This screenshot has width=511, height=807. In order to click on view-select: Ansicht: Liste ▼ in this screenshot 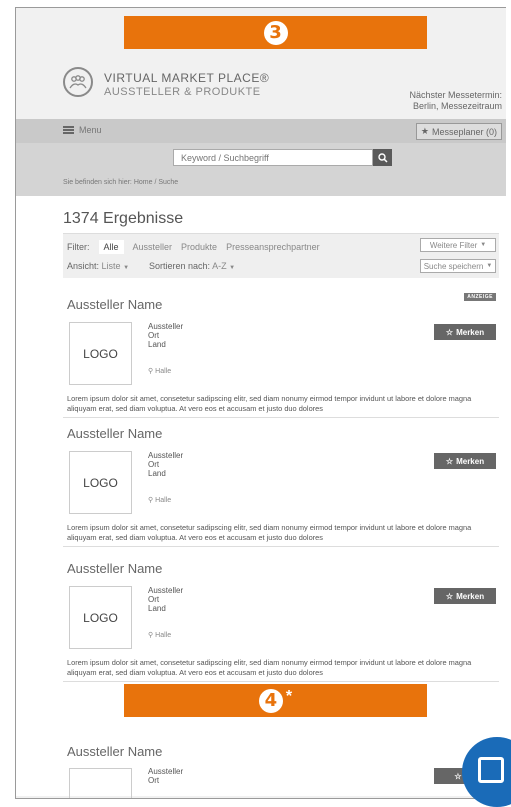, I will do `click(98, 266)`.